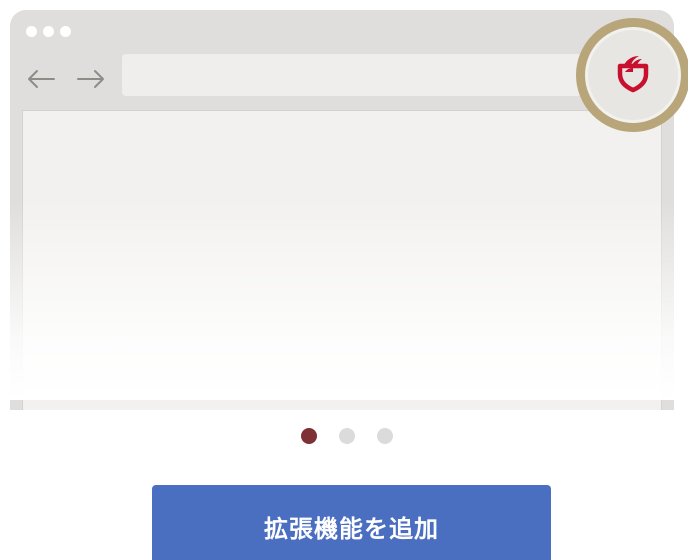 The image size is (688, 560). I want to click on shield-logo-icon, so click(633, 75).